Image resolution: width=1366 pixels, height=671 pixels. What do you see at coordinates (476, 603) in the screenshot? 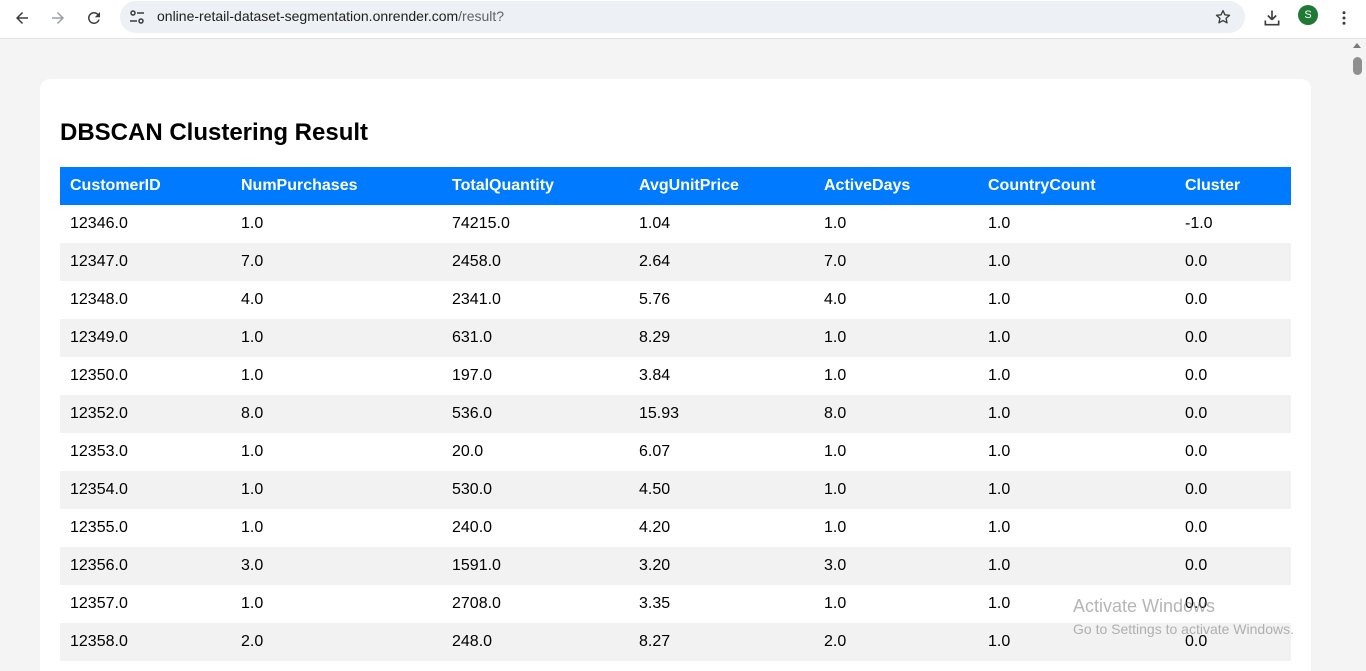
I see `table-cell: 2708.0` at bounding box center [476, 603].